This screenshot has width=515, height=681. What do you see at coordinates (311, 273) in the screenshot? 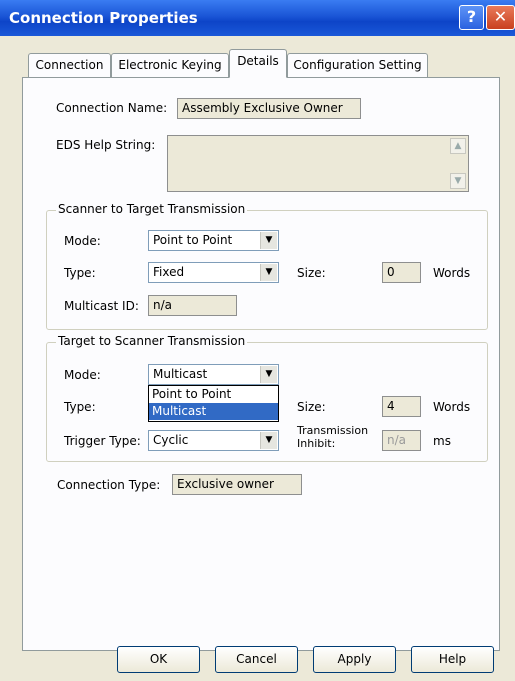
I see `s2t-size-label: Size:` at bounding box center [311, 273].